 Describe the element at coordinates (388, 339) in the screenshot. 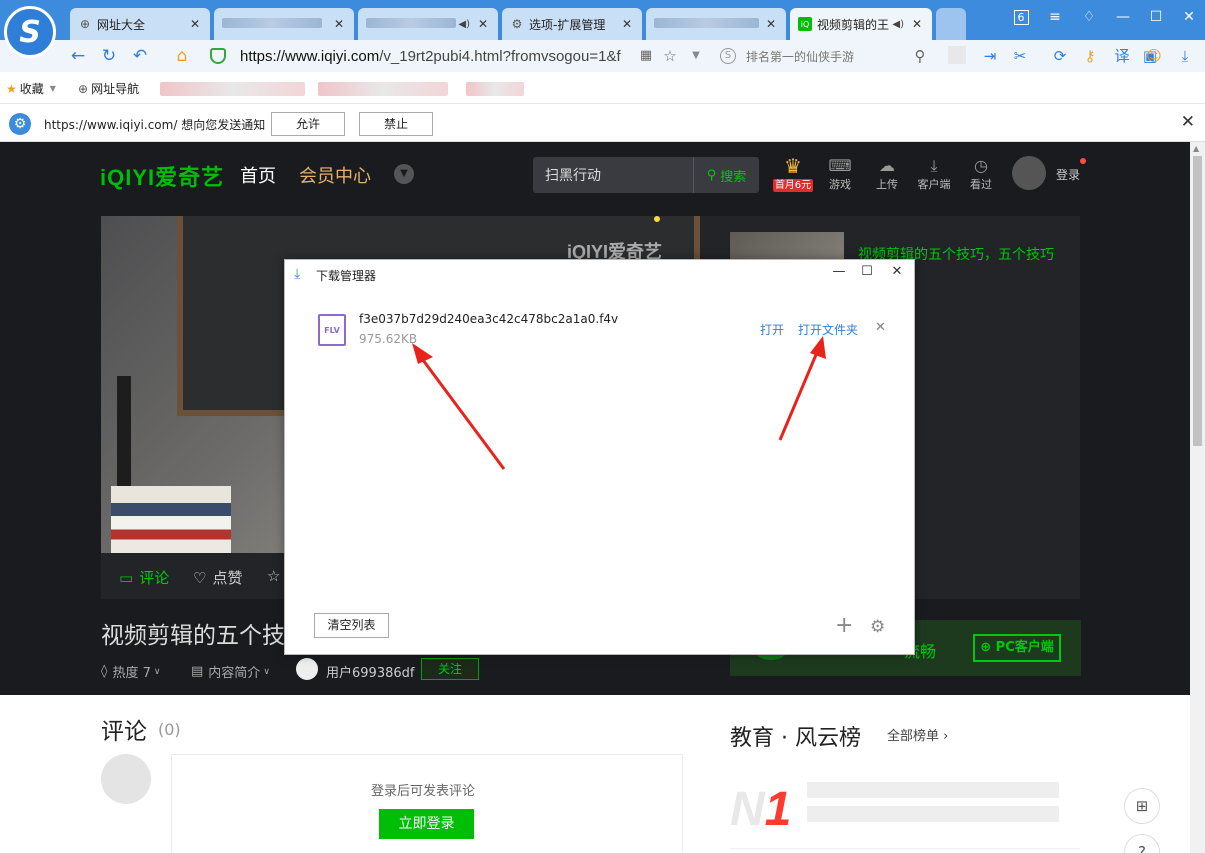

I see `file-size: 975.62KB` at that location.